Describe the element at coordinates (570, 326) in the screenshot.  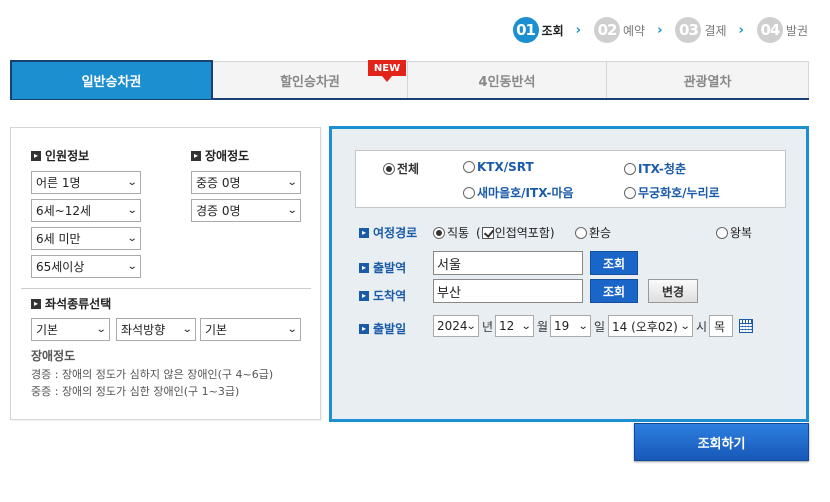
I see `day-select: 19 ⌄` at that location.